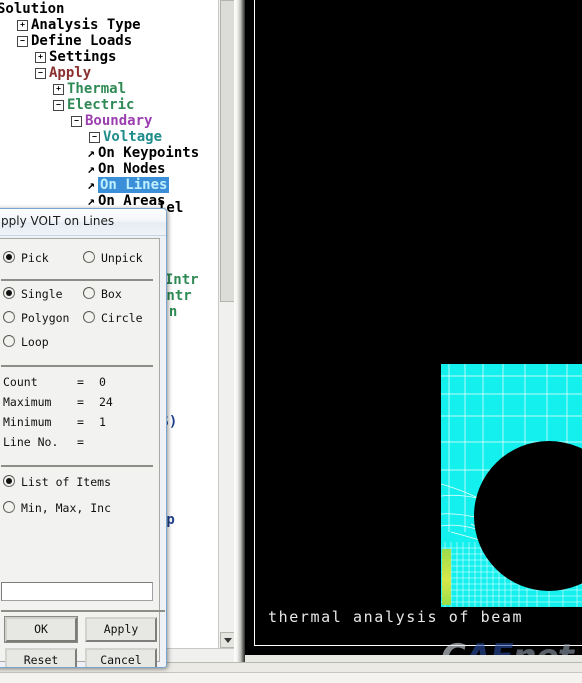 Image resolution: width=582 pixels, height=683 pixels. What do you see at coordinates (446, 577) in the screenshot?
I see `highlighted-element` at bounding box center [446, 577].